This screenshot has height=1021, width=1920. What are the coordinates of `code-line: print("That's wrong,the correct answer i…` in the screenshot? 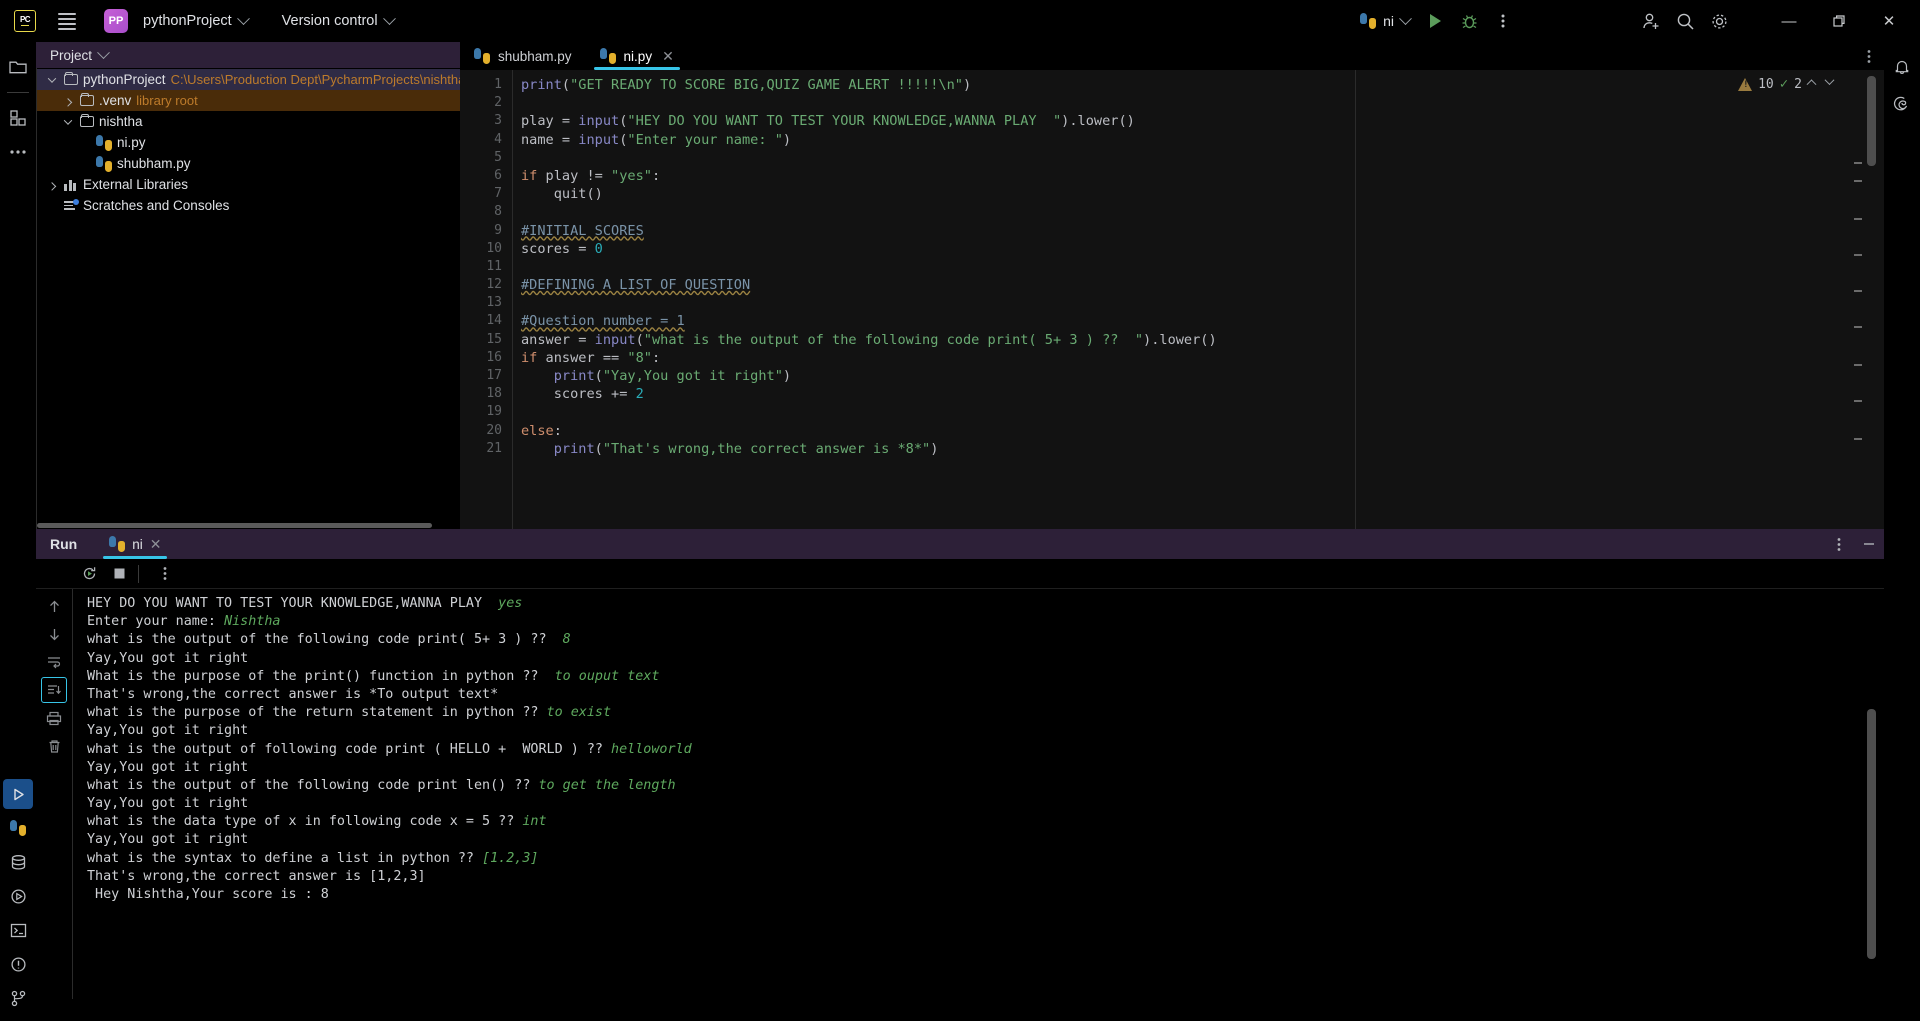 It's located at (1198, 449).